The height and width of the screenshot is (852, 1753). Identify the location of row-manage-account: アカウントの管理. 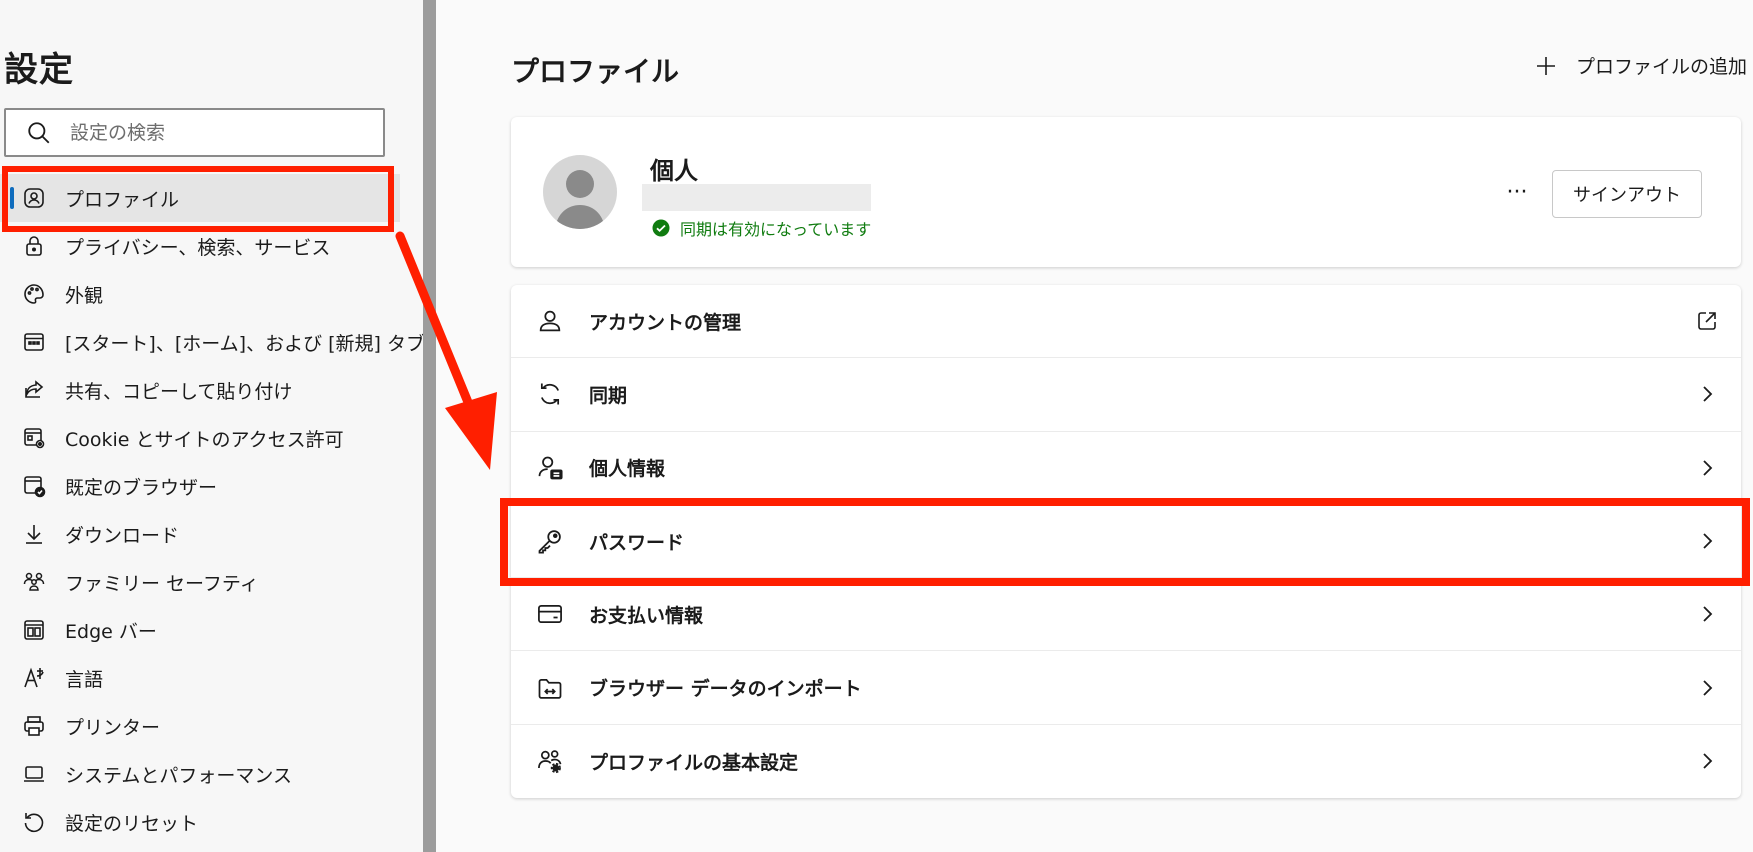
(1126, 322).